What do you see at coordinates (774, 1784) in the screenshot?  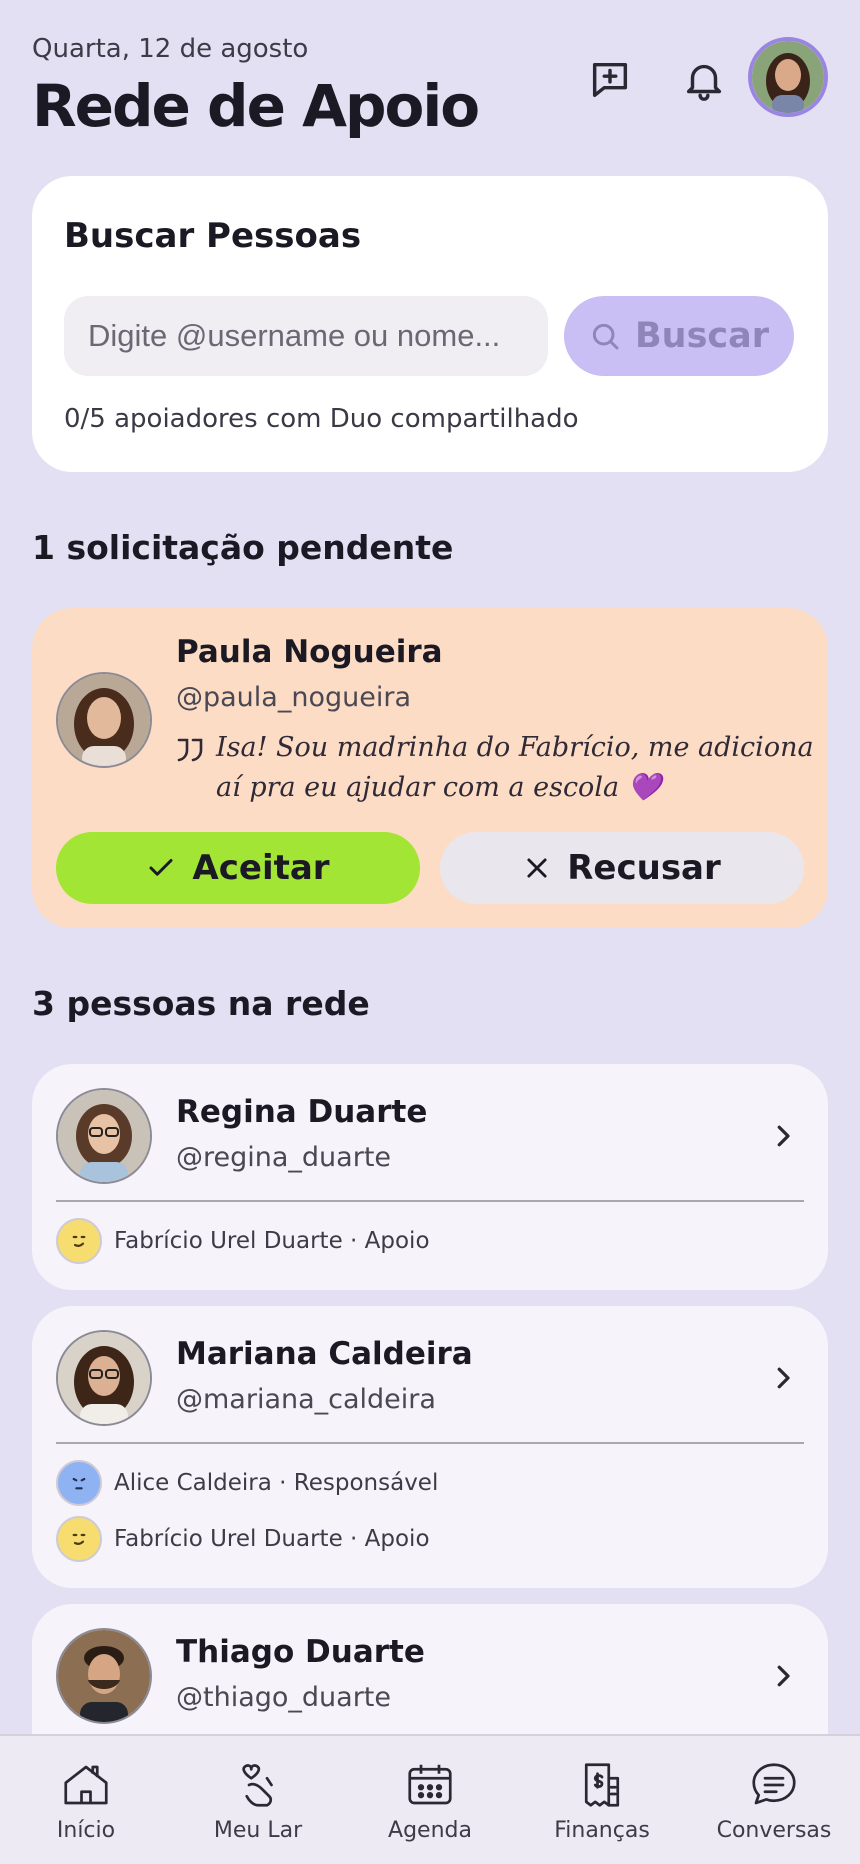 I see `chat-icon` at bounding box center [774, 1784].